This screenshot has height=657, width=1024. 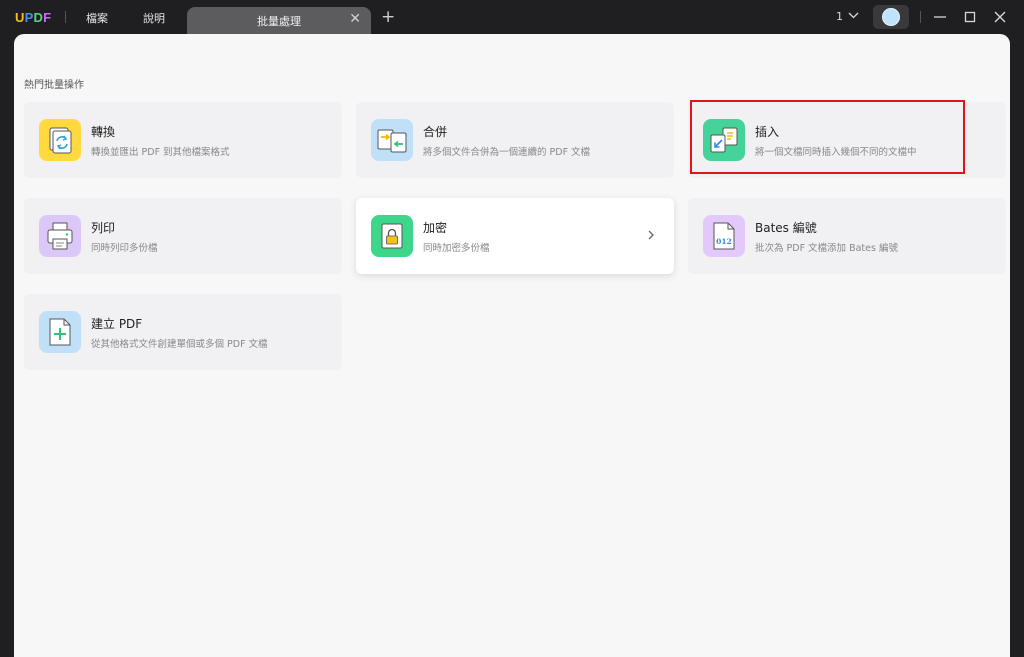 What do you see at coordinates (435, 228) in the screenshot?
I see `card-title: 加密` at bounding box center [435, 228].